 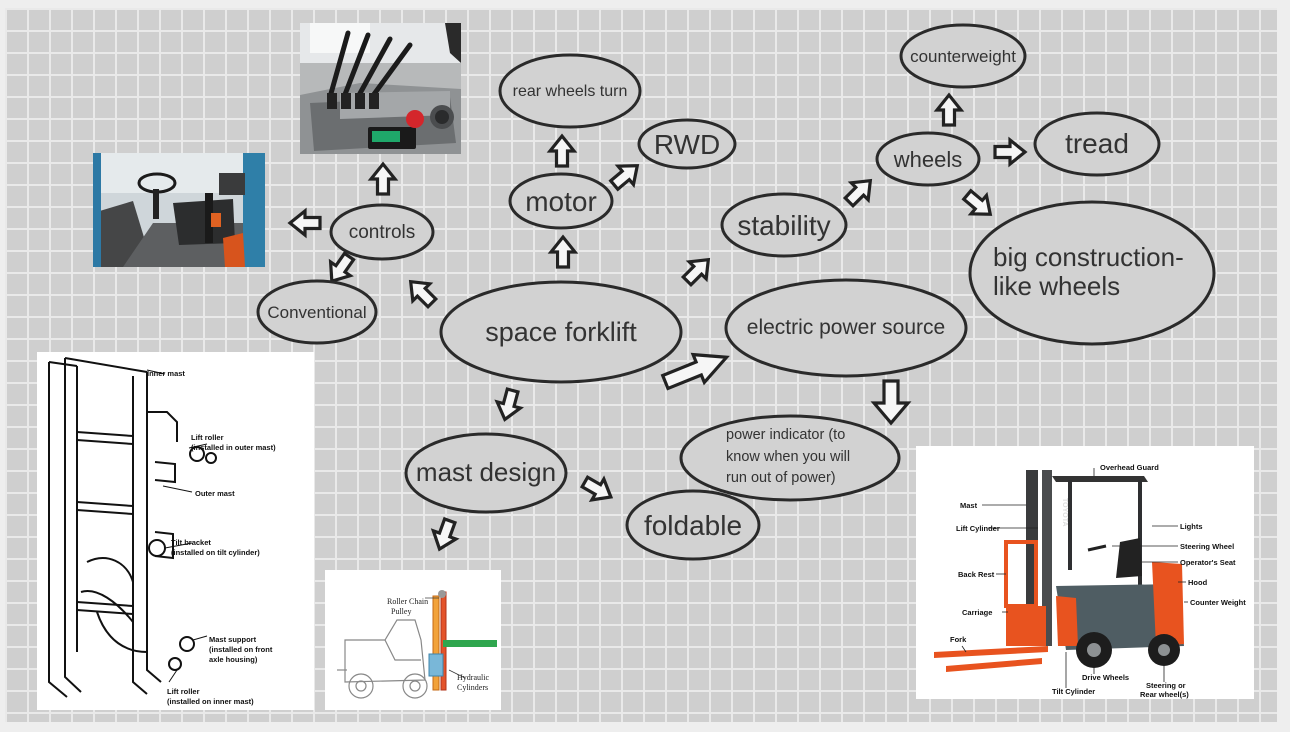 I want to click on node-rwd: RWD, so click(x=687, y=145).